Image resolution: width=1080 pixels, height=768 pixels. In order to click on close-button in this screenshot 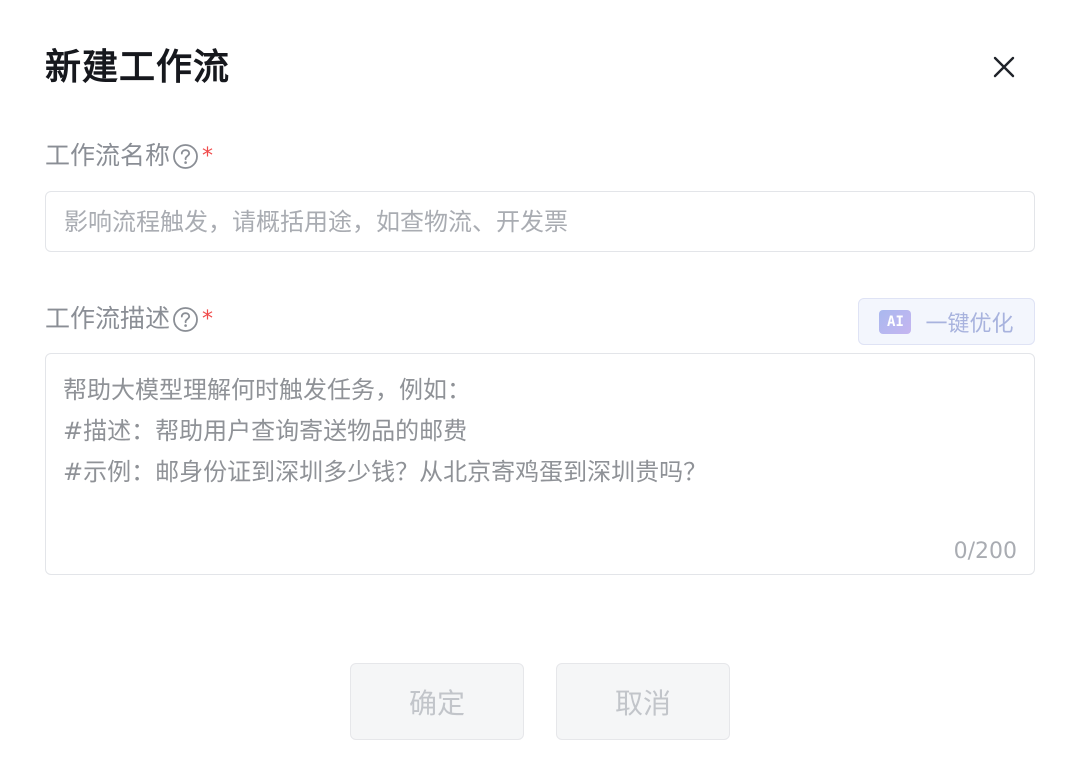, I will do `click(1004, 67)`.